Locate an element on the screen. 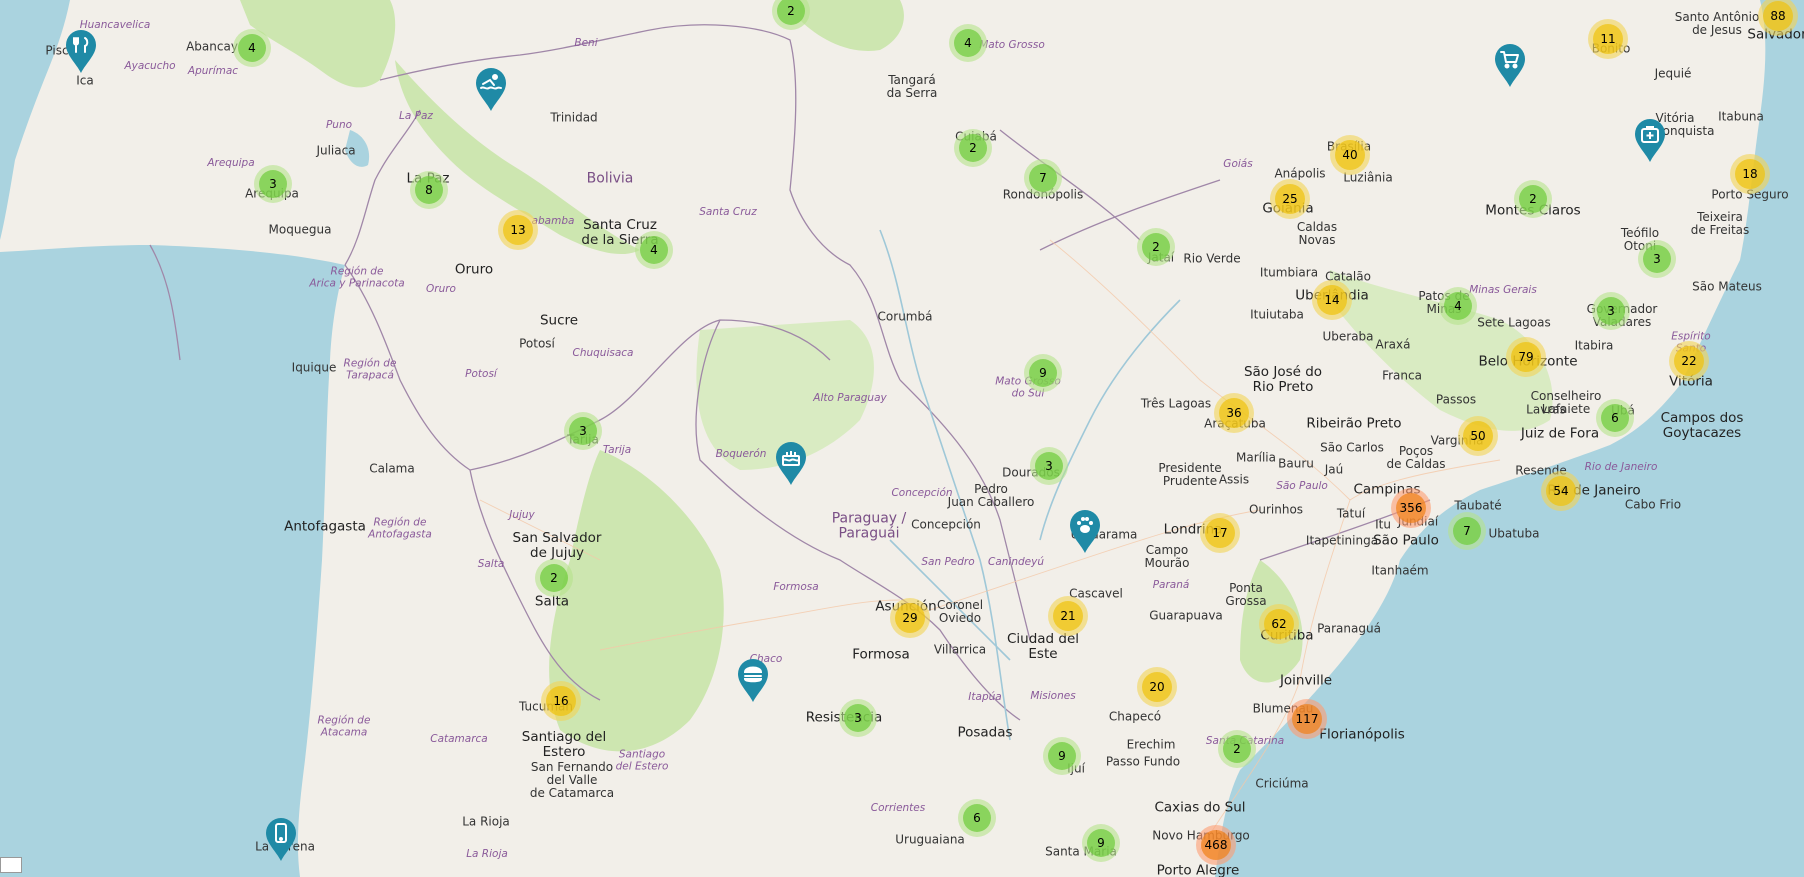 Image resolution: width=1804 pixels, height=877 pixels. cluster-count: 468 is located at coordinates (1216, 845).